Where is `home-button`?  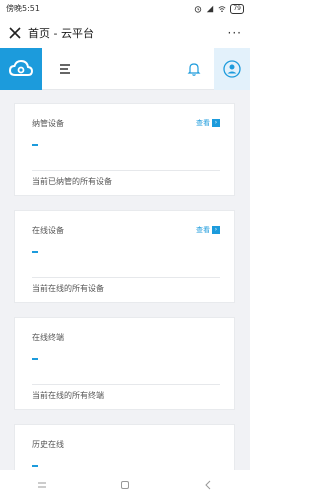 home-button is located at coordinates (125, 485).